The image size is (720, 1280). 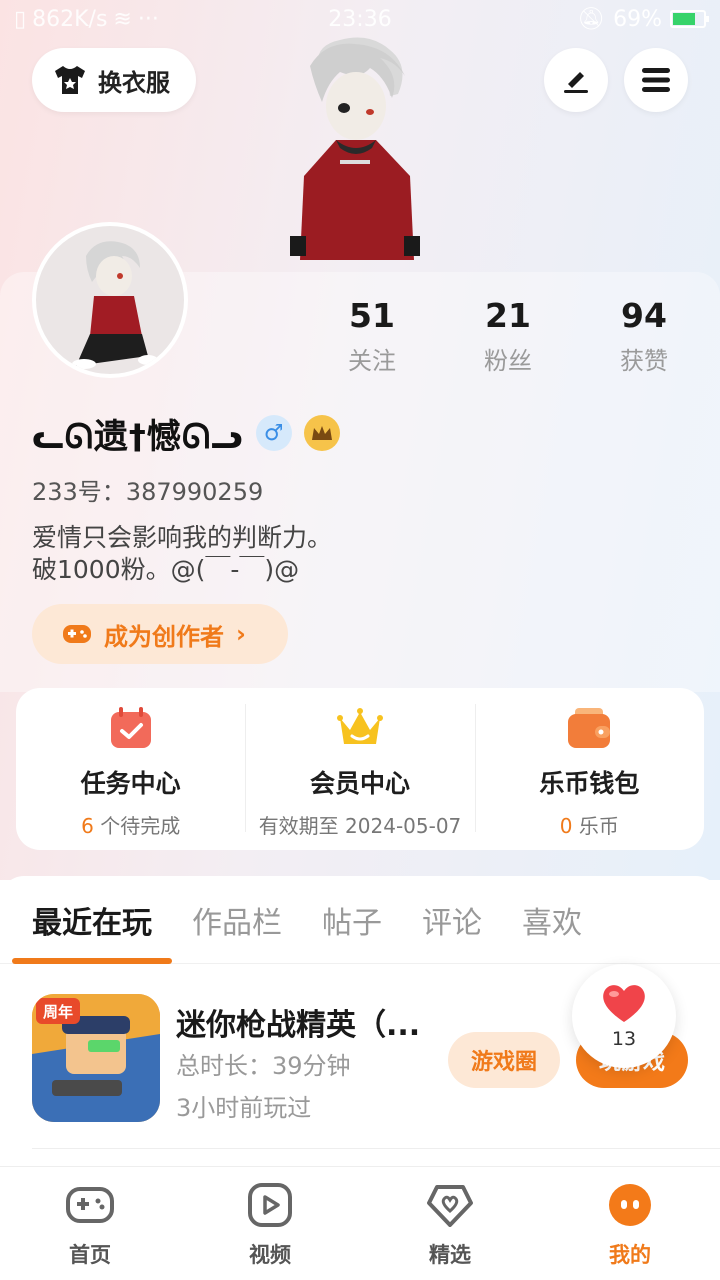 What do you see at coordinates (644, 315) in the screenshot?
I see `stat-value: 94` at bounding box center [644, 315].